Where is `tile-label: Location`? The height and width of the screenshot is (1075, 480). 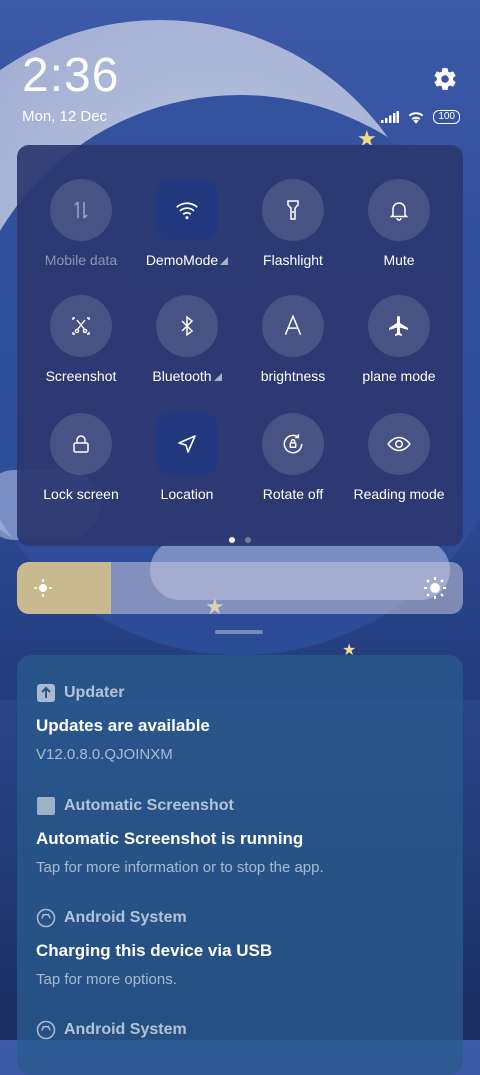 tile-label: Location is located at coordinates (187, 494).